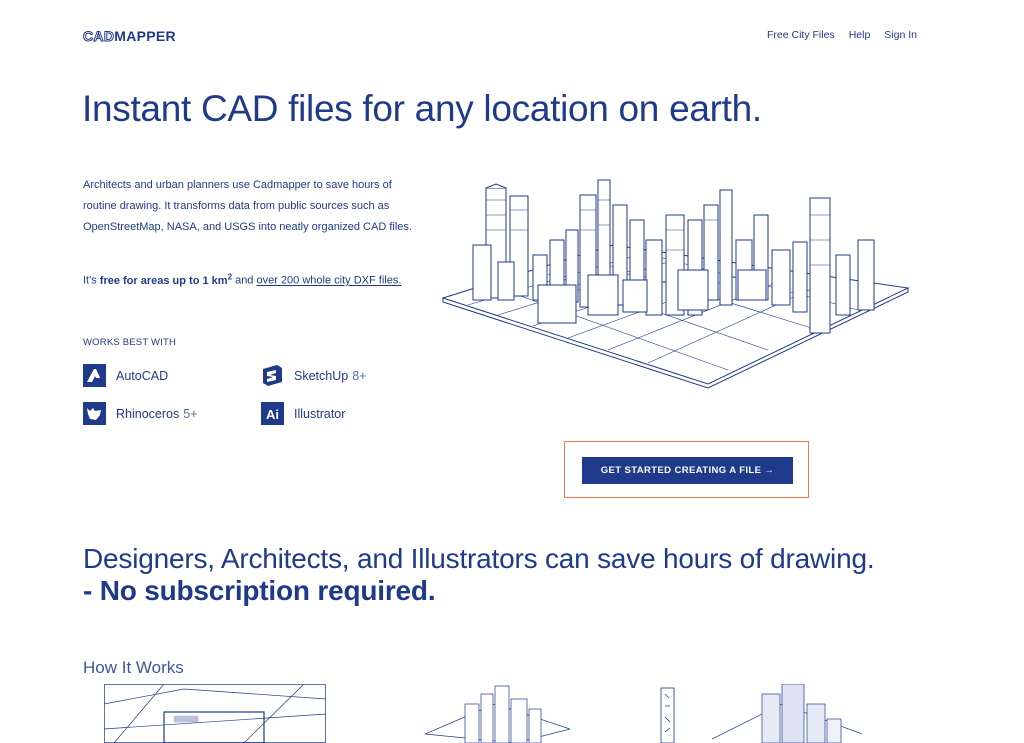 Image resolution: width=1024 pixels, height=743 pixels. What do you see at coordinates (190, 413) in the screenshot?
I see `app-version: 5+` at bounding box center [190, 413].